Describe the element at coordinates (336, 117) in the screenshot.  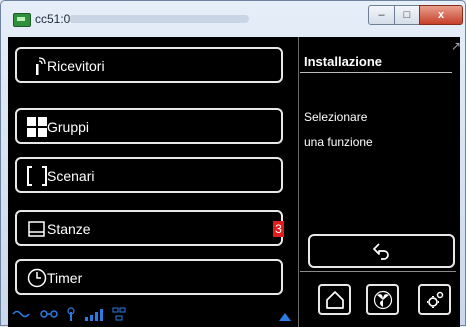
I see `panel-message-line1: Selezionare` at that location.